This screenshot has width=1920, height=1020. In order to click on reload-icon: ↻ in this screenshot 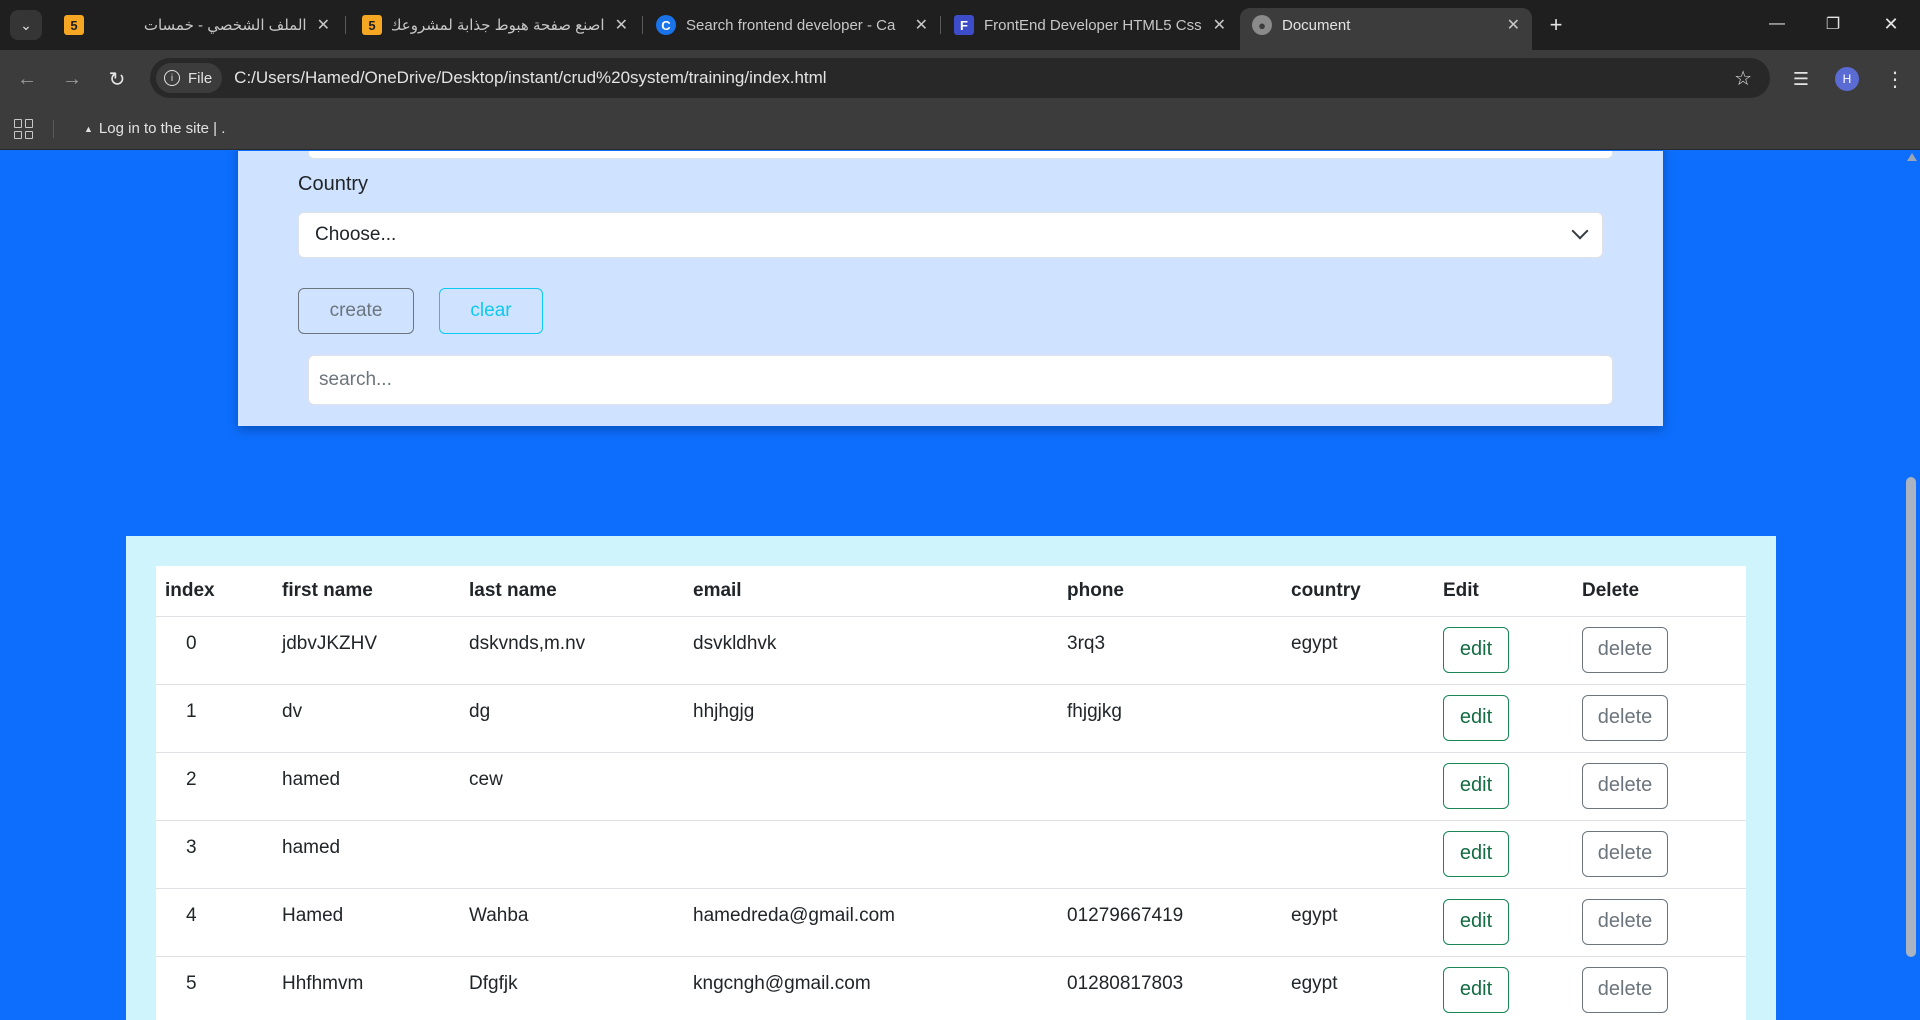, I will do `click(117, 79)`.